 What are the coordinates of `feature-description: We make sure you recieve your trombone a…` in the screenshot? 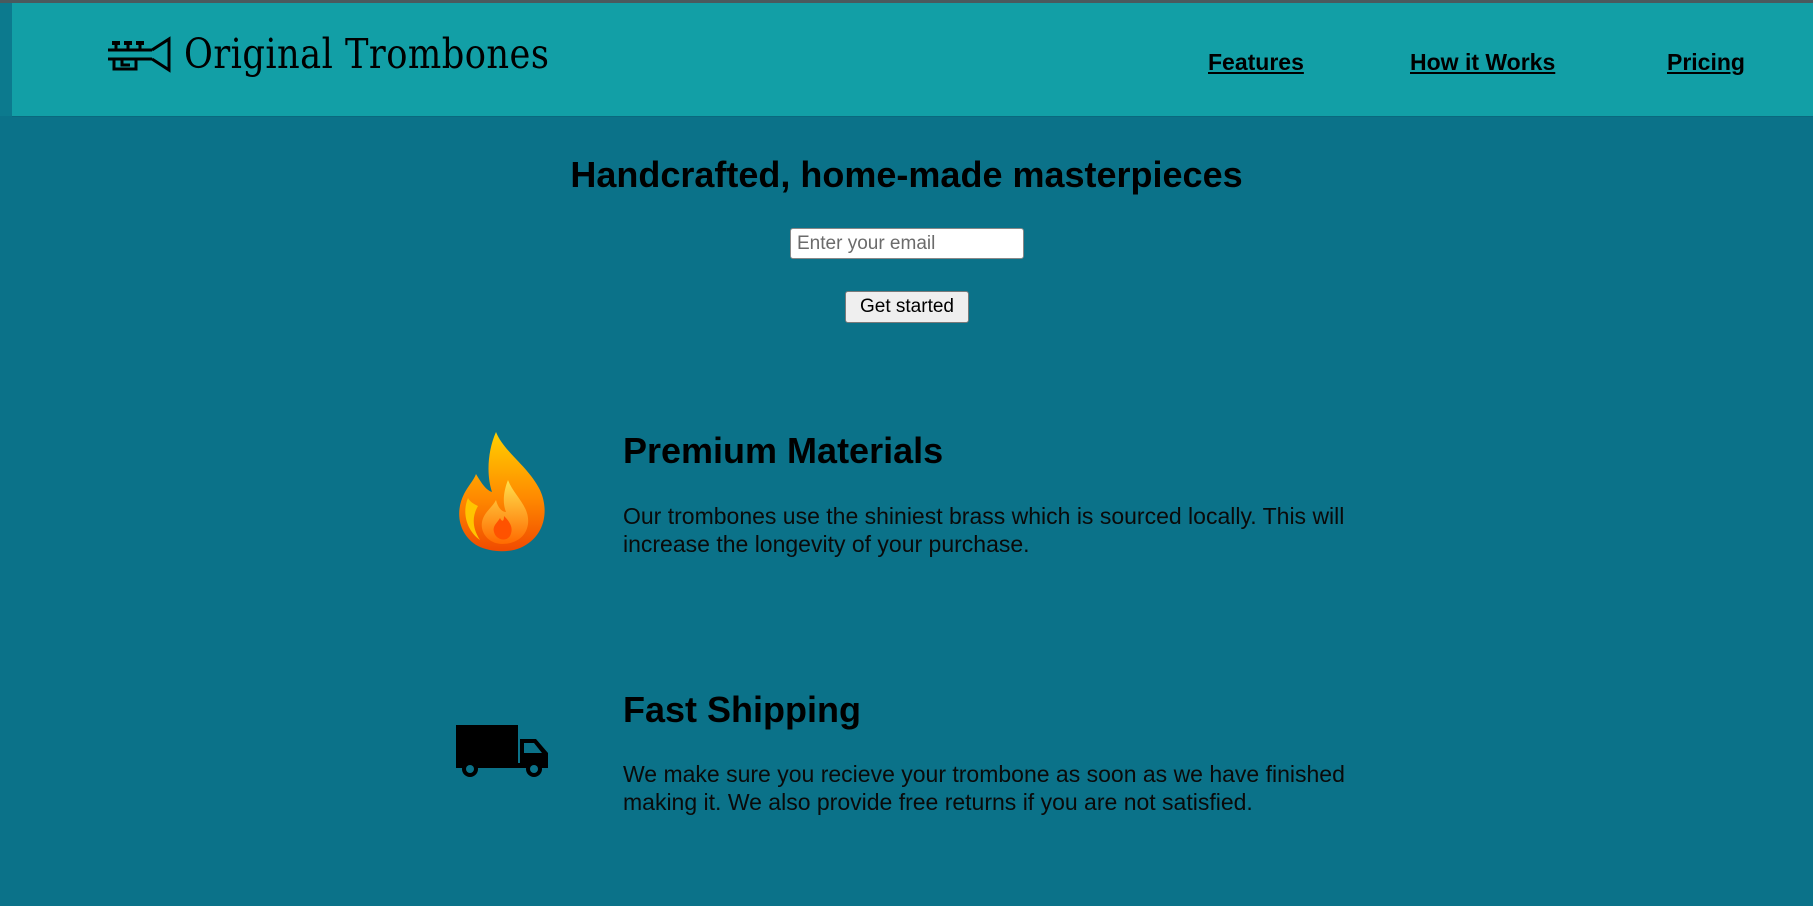 It's located at (984, 788).